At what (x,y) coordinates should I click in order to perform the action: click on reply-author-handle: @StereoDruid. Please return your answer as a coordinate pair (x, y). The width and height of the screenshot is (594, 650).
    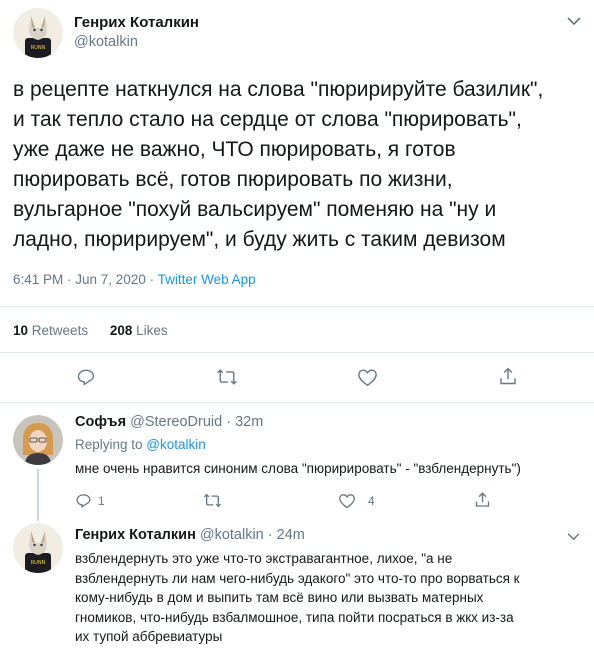
    Looking at the image, I should click on (176, 422).